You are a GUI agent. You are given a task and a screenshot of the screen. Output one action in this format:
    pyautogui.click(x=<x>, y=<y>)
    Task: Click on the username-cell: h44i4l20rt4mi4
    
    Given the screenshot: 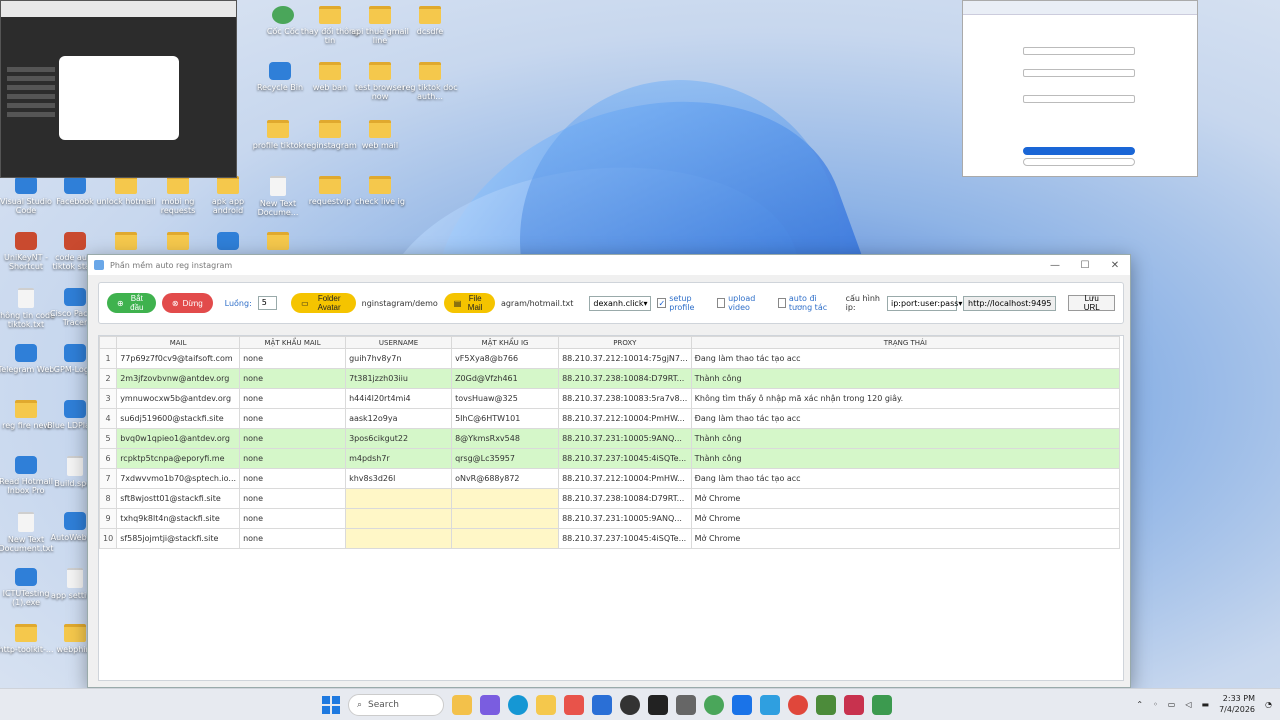 What is the action you would take?
    pyautogui.click(x=399, y=398)
    